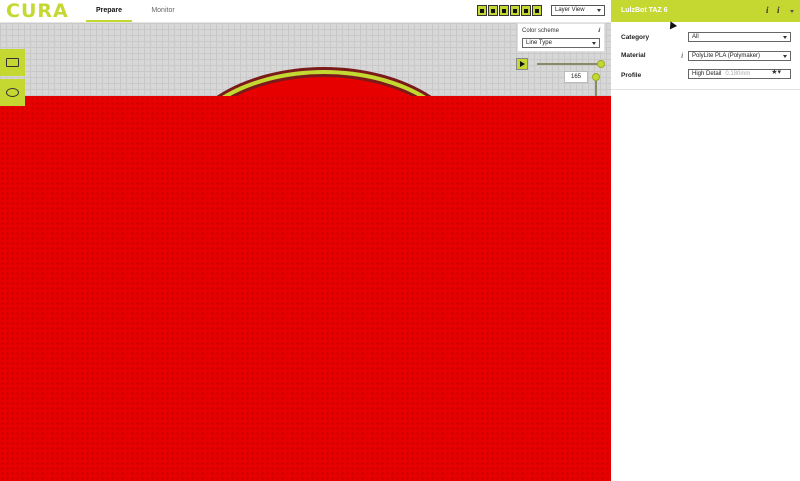 The image size is (800, 481). What do you see at coordinates (596, 88) in the screenshot?
I see `layer-slider-vertical-track` at bounding box center [596, 88].